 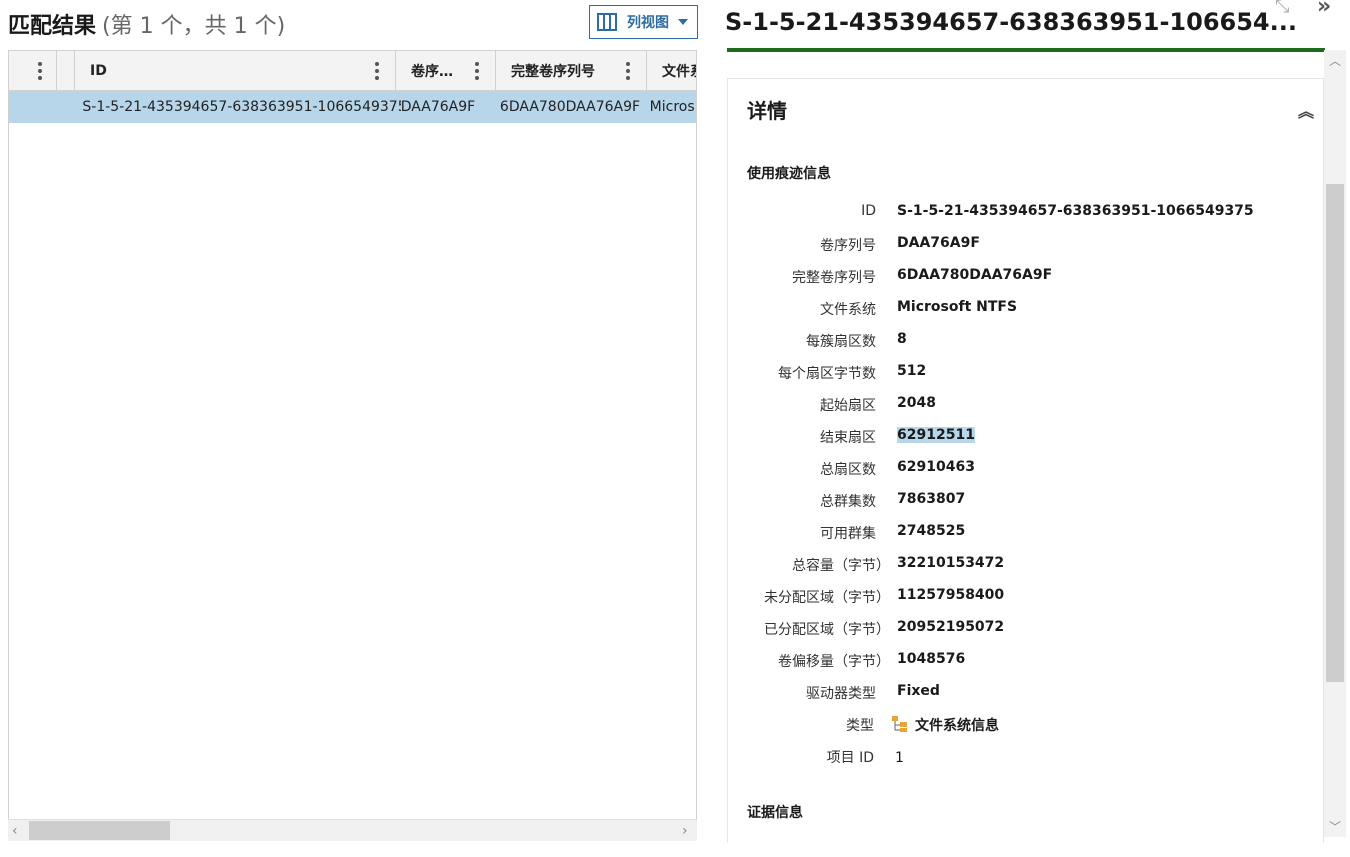 What do you see at coordinates (15, 831) in the screenshot?
I see `scroll-left-icon: ‹` at bounding box center [15, 831].